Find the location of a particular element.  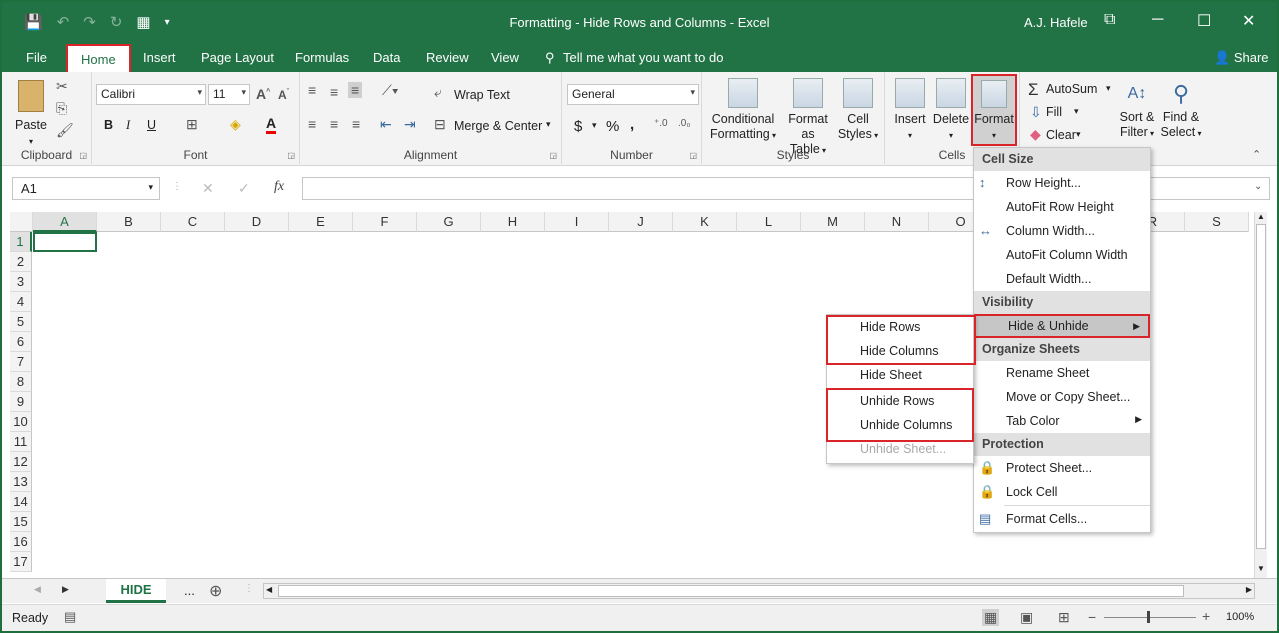

copy-icon: ⎘ is located at coordinates (61, 108).